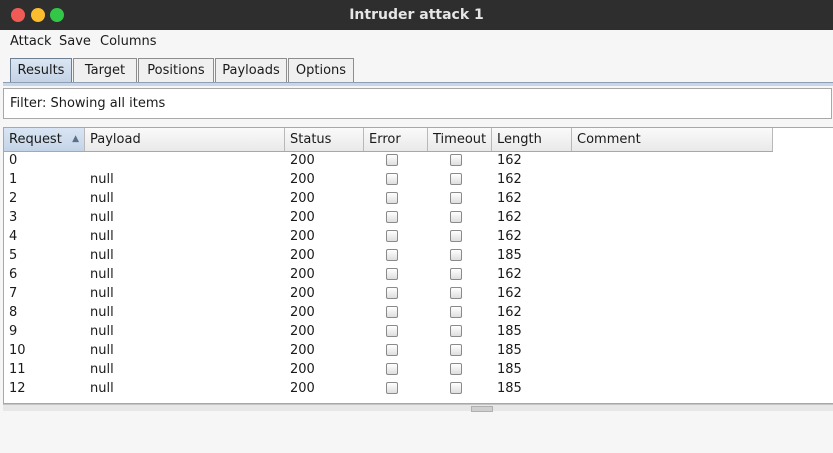  I want to click on column-header-request: Request ▲, so click(44, 139).